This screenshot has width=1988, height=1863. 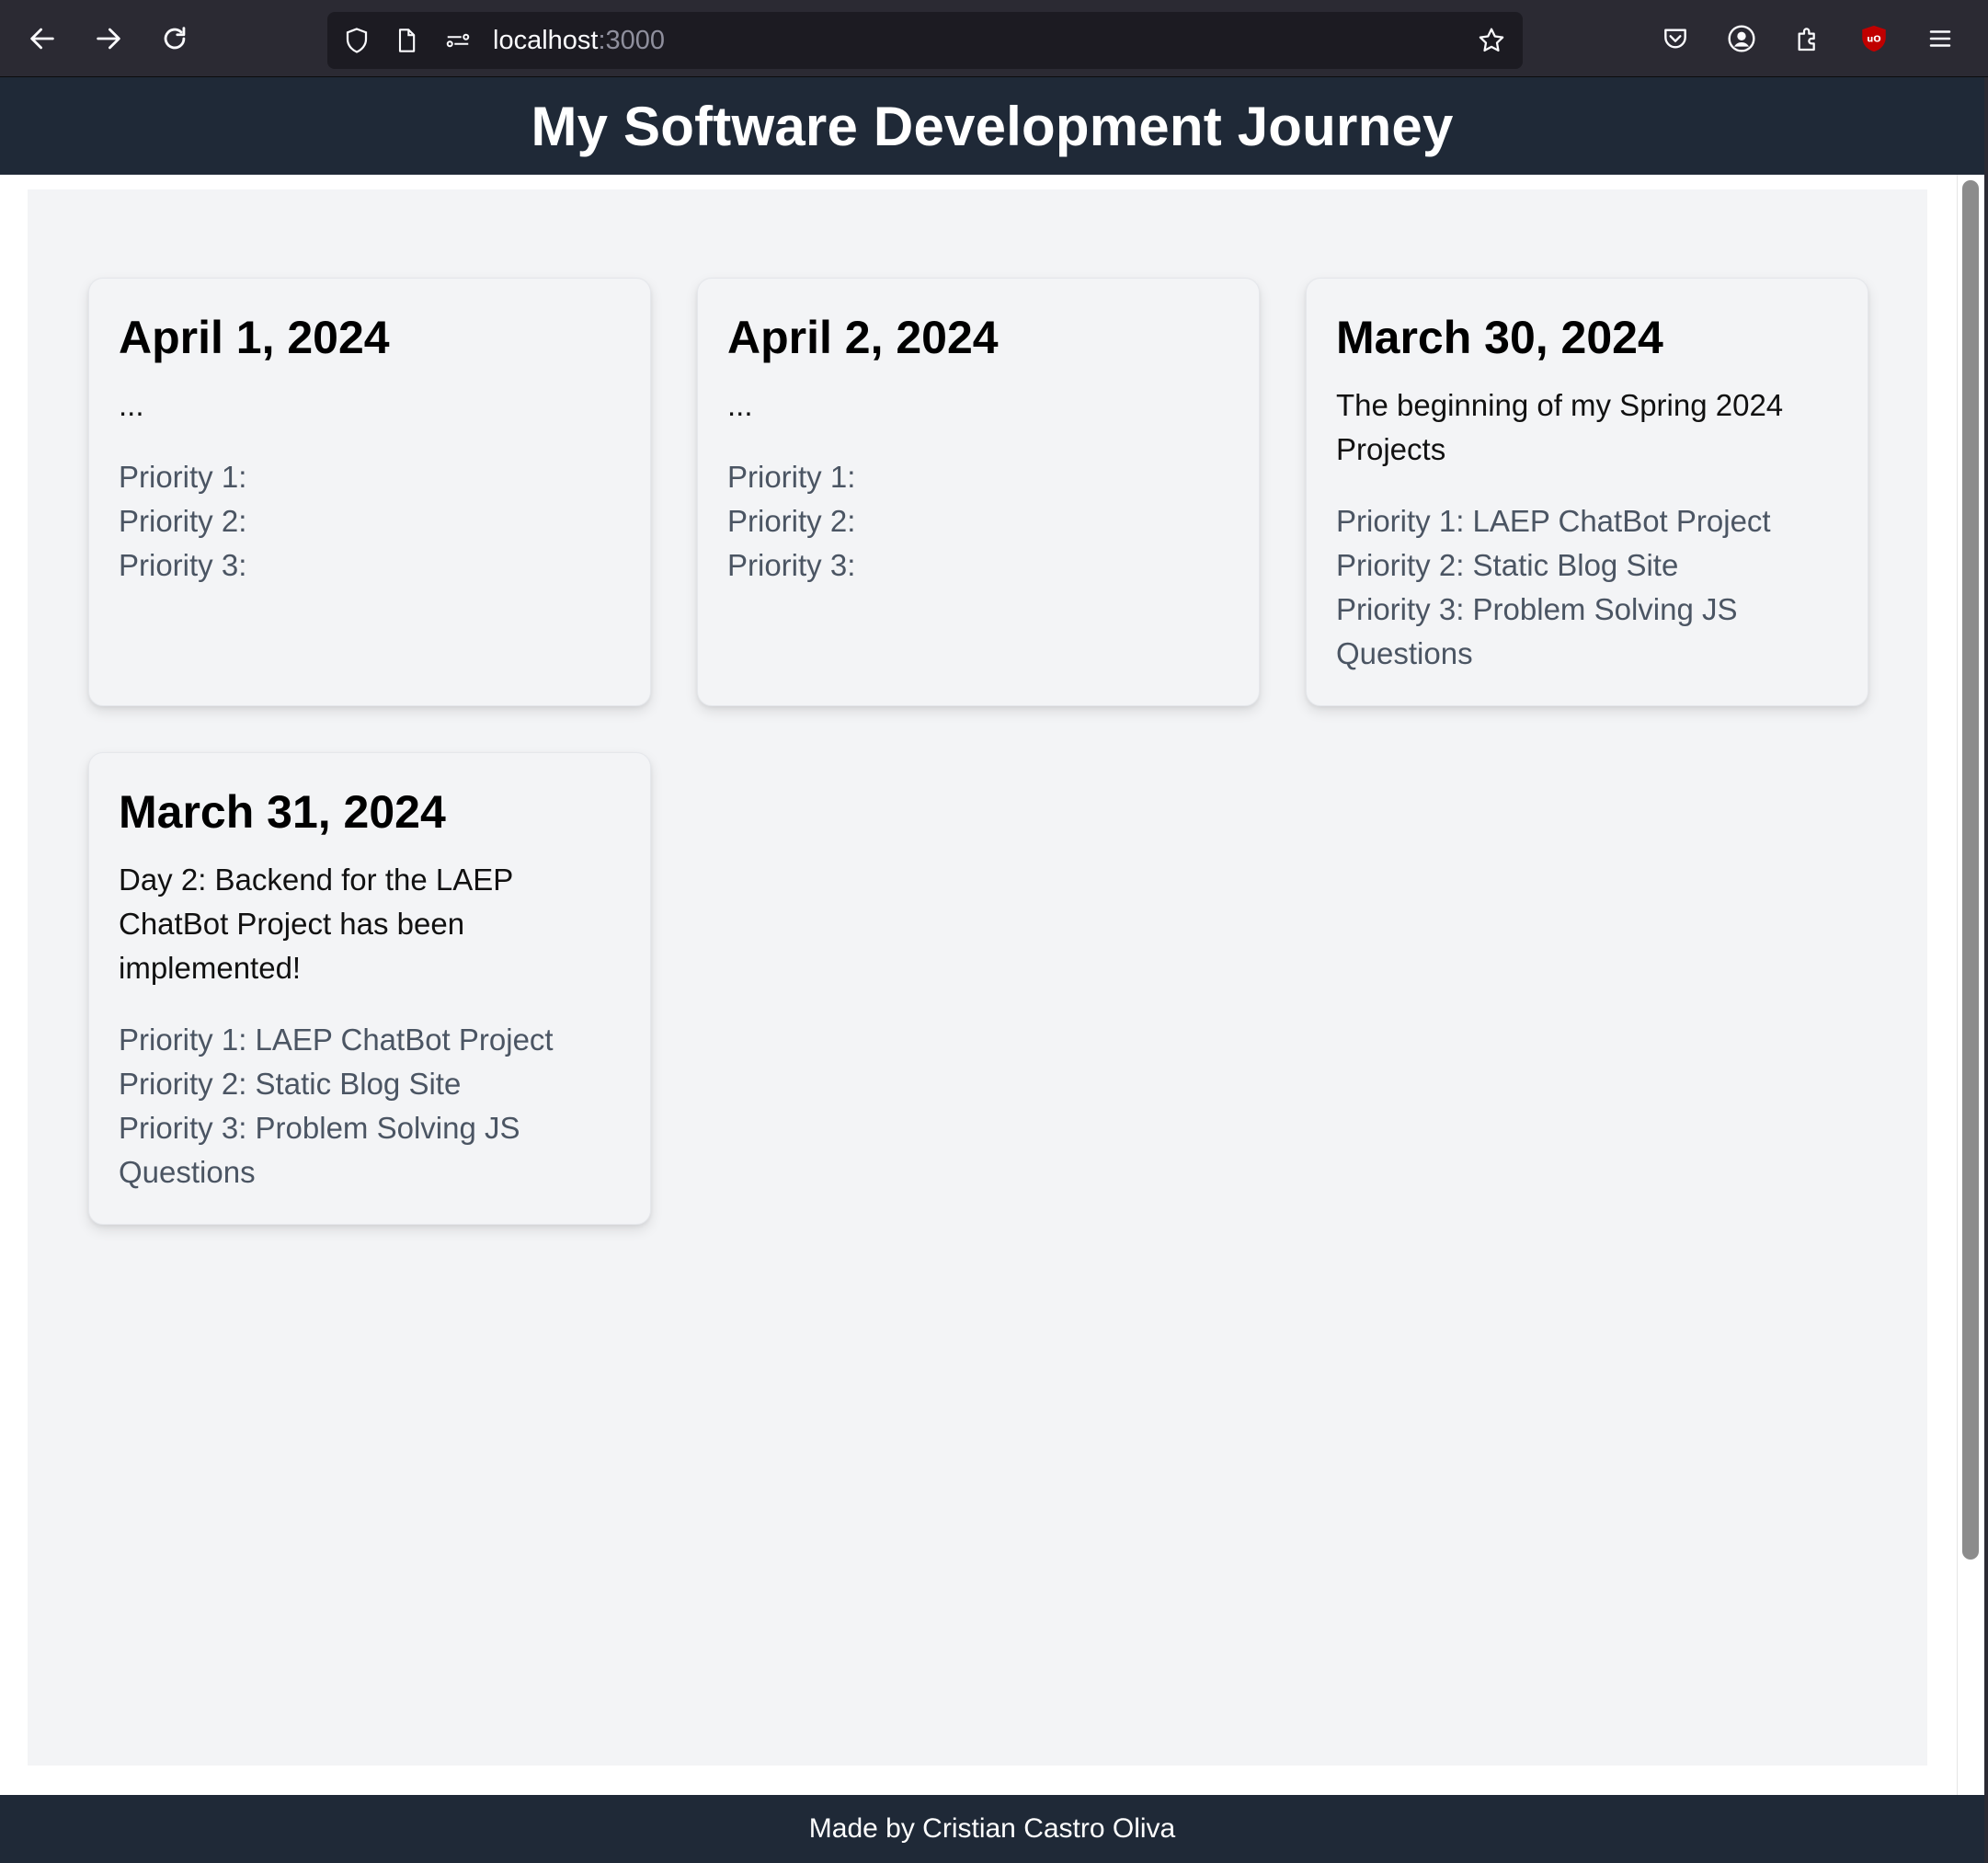 I want to click on star-icon, so click(x=1491, y=40).